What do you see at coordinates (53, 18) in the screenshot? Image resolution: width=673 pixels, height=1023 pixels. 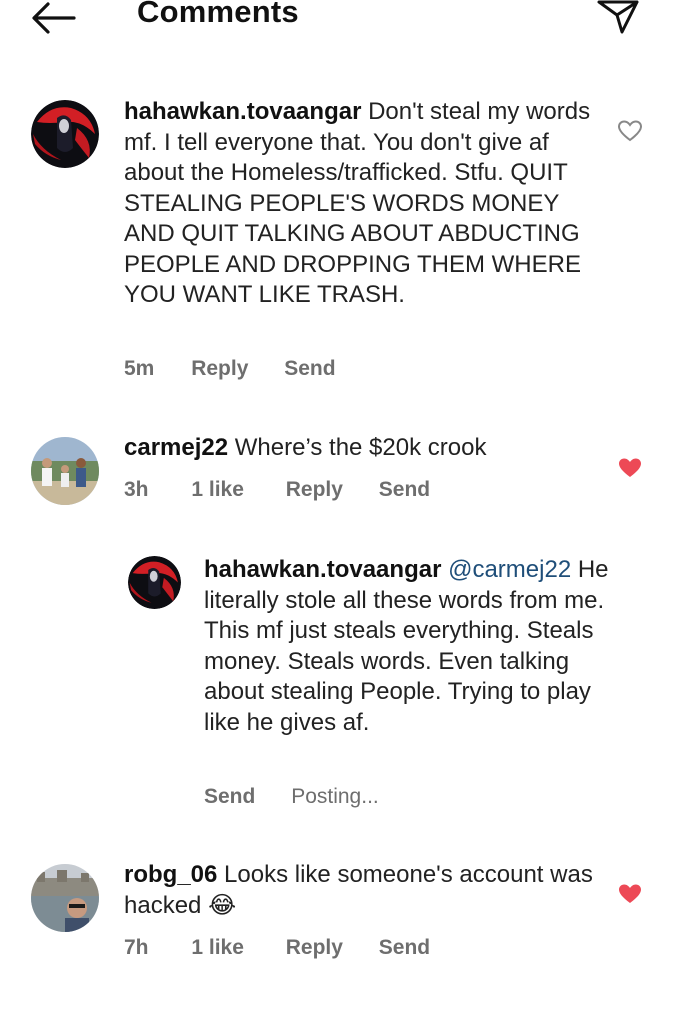 I see `back-arrow-icon` at bounding box center [53, 18].